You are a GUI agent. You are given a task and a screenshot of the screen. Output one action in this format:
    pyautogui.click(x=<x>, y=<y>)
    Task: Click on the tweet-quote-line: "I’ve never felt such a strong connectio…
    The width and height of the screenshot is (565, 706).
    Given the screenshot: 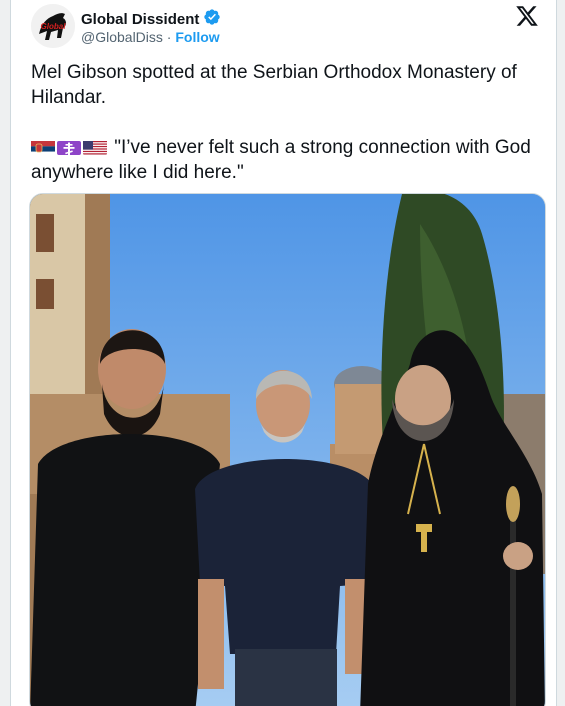 What is the action you would take?
    pyautogui.click(x=284, y=160)
    